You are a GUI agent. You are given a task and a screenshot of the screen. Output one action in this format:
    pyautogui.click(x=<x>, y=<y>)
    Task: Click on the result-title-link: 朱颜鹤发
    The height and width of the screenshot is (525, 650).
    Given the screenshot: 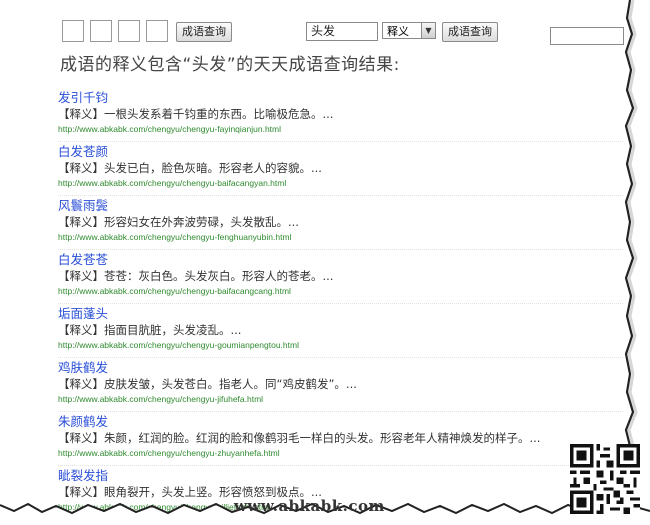 What is the action you would take?
    pyautogui.click(x=340, y=421)
    